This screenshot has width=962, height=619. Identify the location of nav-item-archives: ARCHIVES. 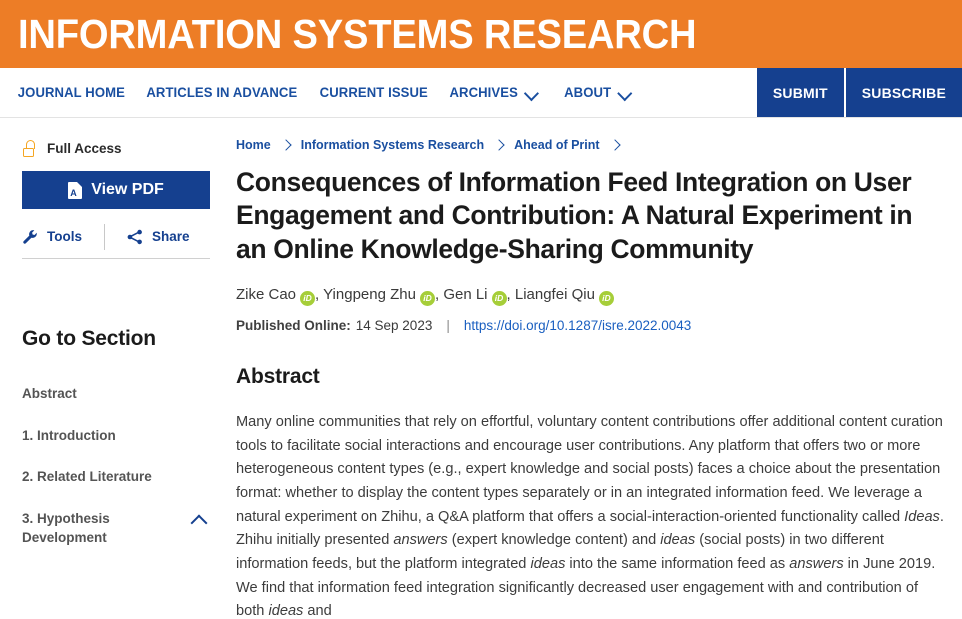
(496, 92).